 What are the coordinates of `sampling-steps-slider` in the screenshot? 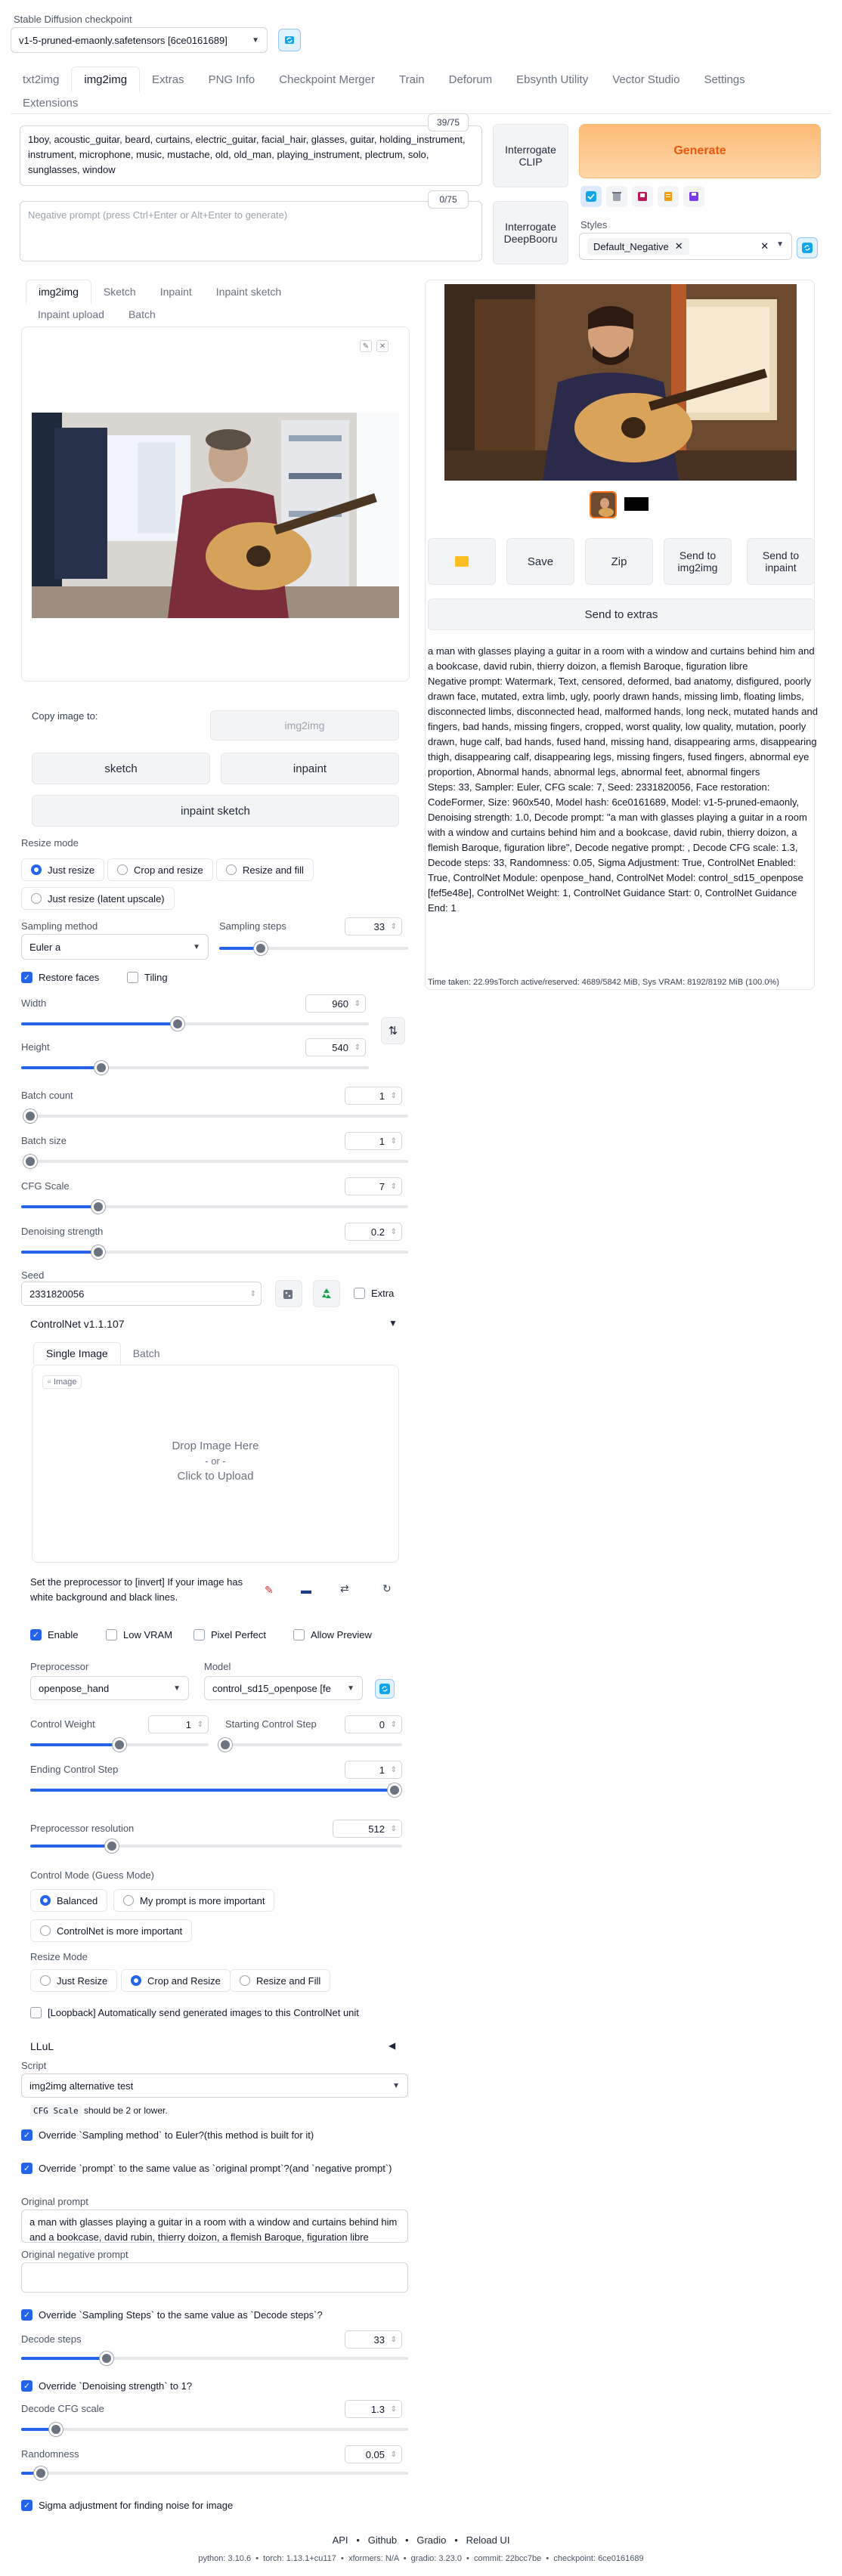 It's located at (313, 948).